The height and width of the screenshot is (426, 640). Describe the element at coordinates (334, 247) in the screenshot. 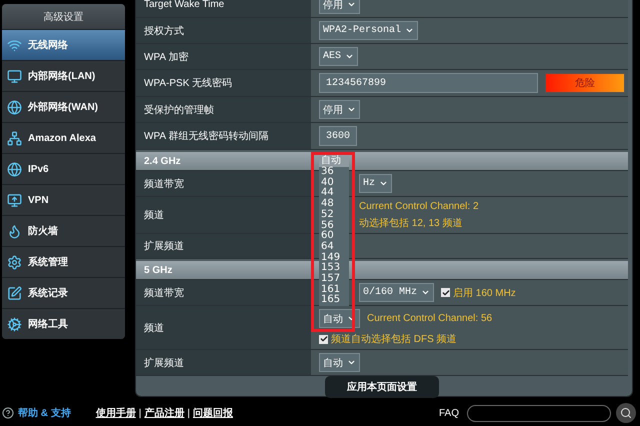

I see `dropdown-option: 64` at that location.